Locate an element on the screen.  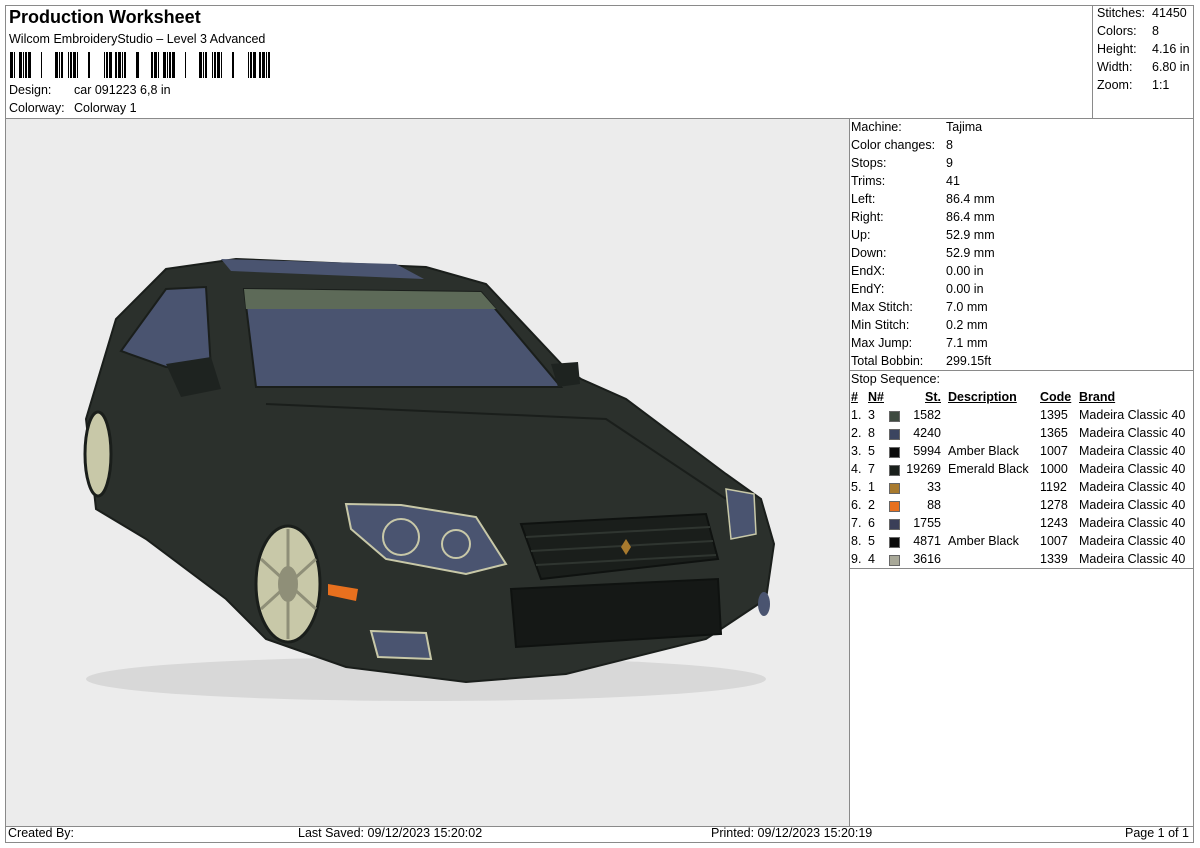
stop-code: 1395 is located at coordinates (1054, 415).